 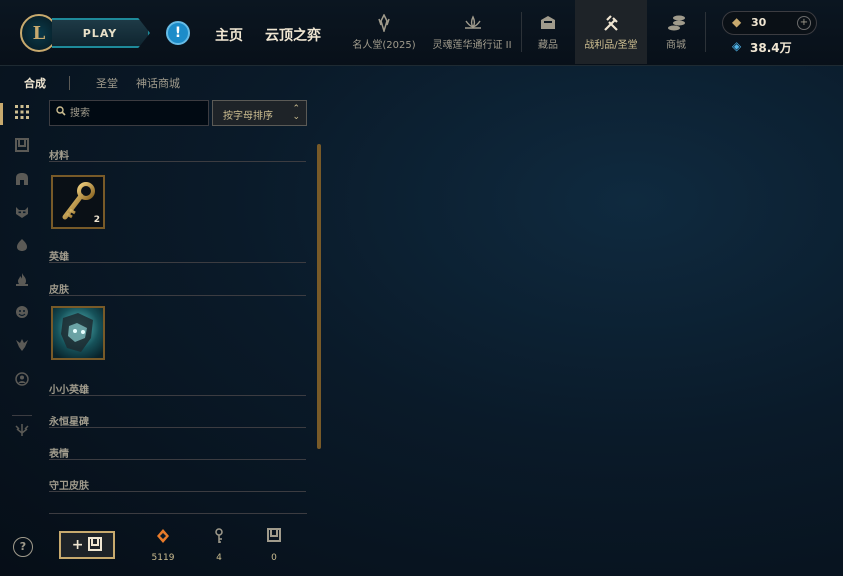 I want to click on tile-count: 2, so click(x=96, y=220).